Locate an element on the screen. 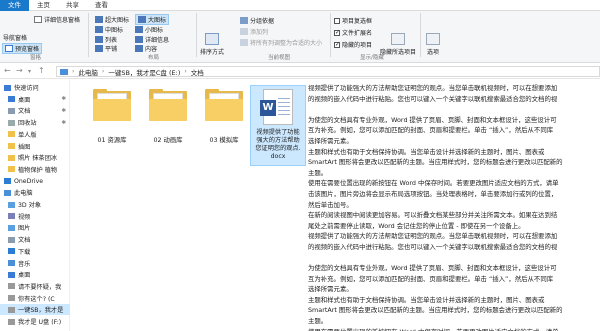 The image size is (600, 331). tab-file: 文件 is located at coordinates (14, 5).